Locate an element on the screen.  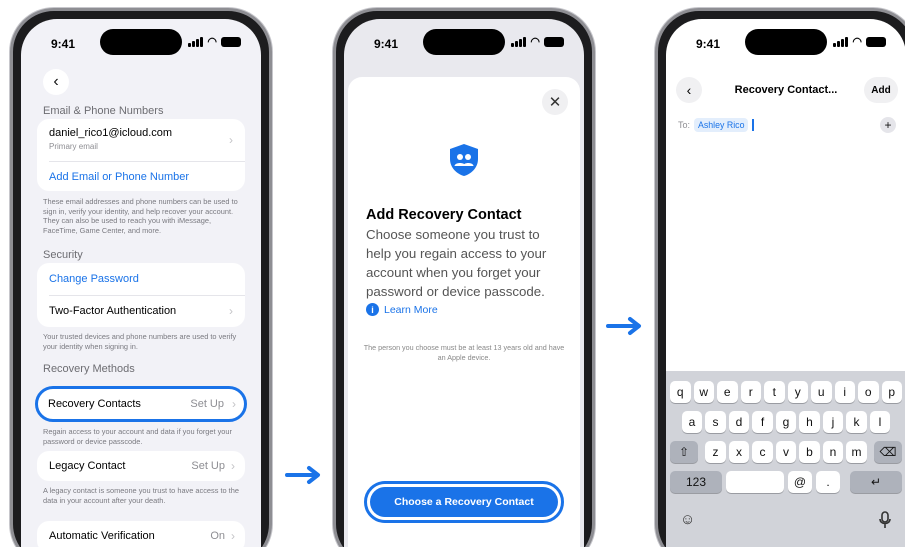
divider is located at coordinates (147, 161).